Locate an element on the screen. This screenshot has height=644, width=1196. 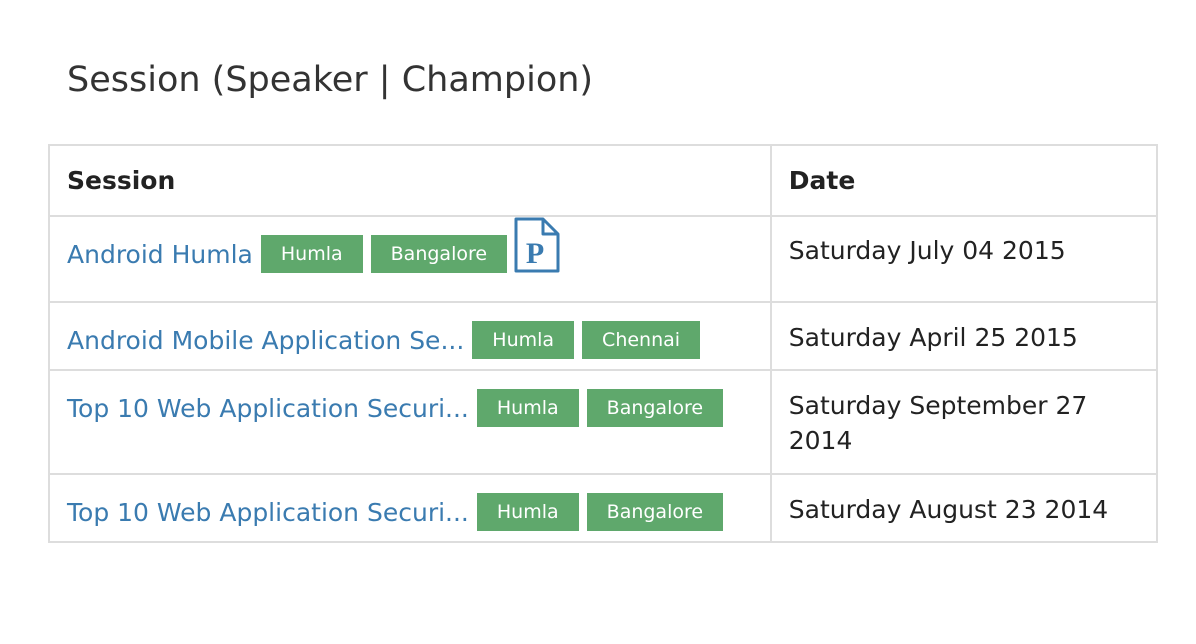
session-date: Saturday September 27 2014 is located at coordinates (938, 423).